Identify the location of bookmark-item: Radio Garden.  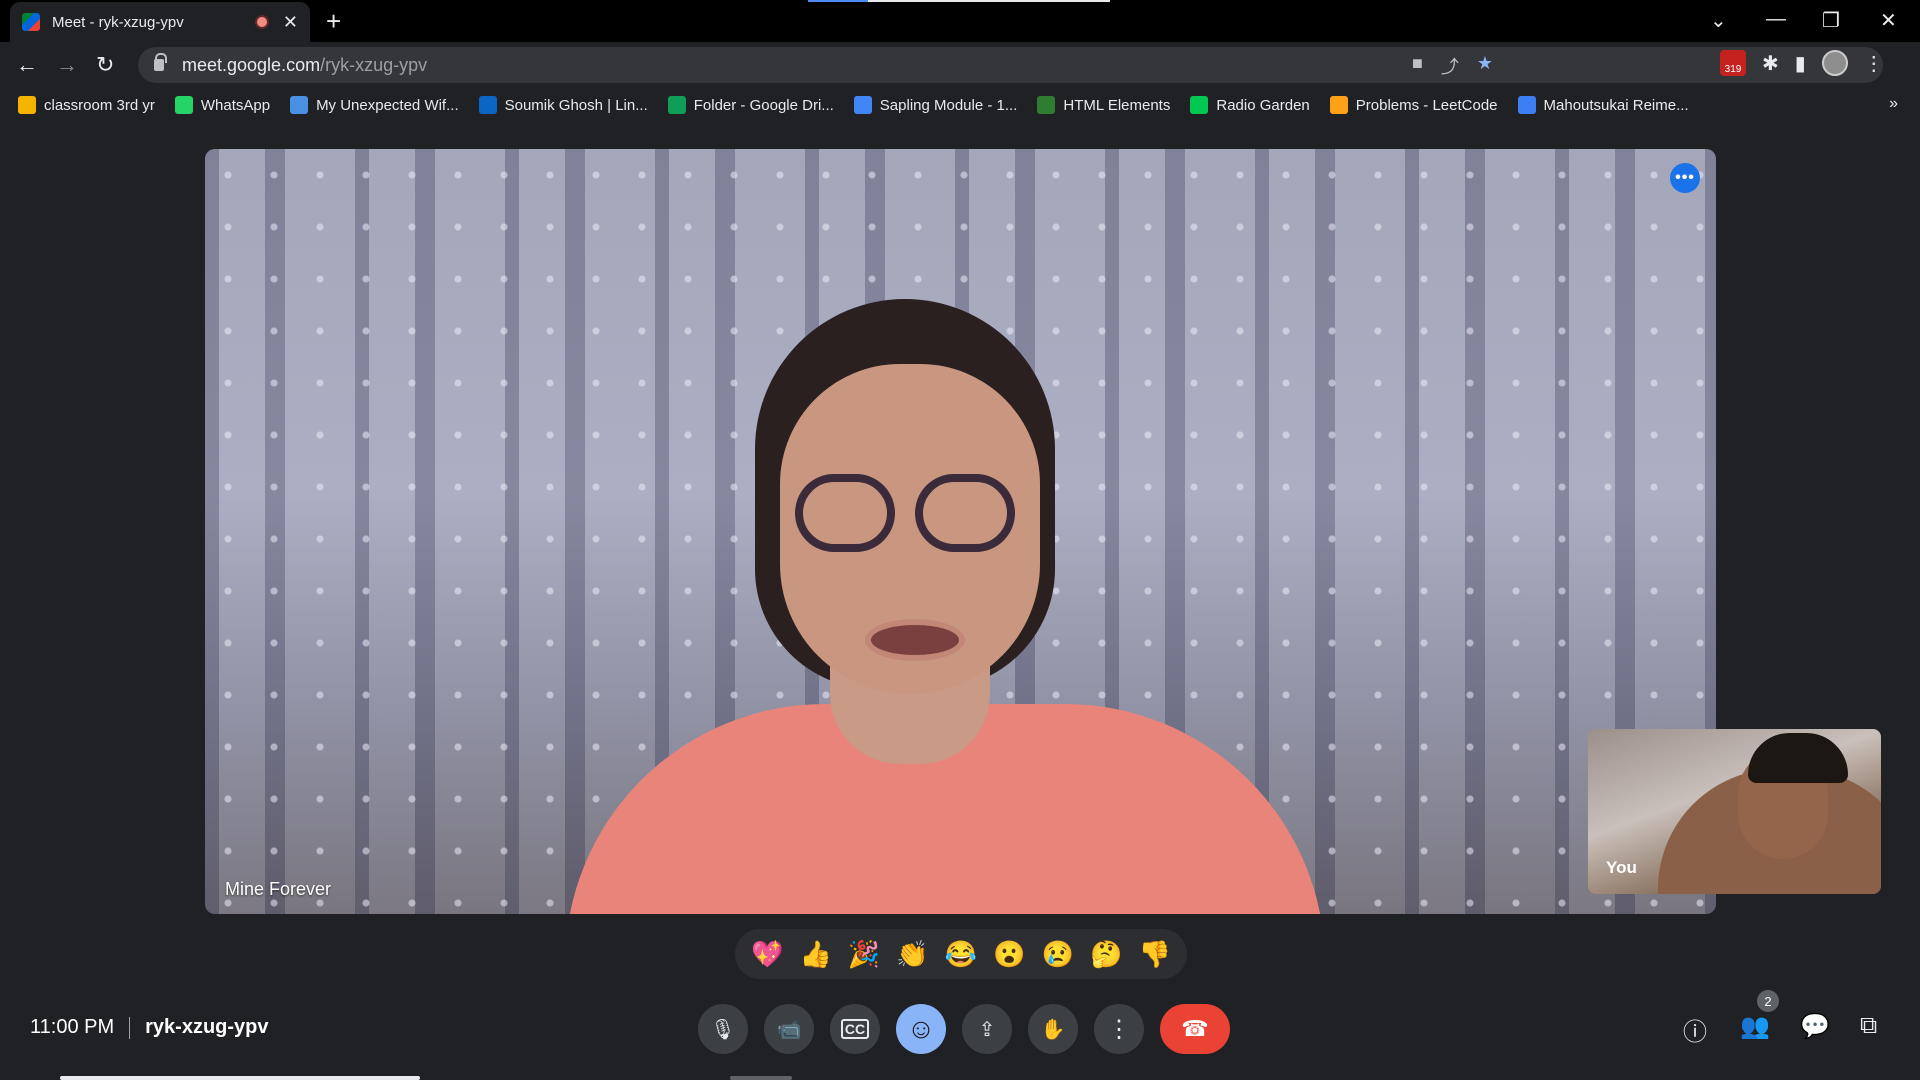
(1250, 105).